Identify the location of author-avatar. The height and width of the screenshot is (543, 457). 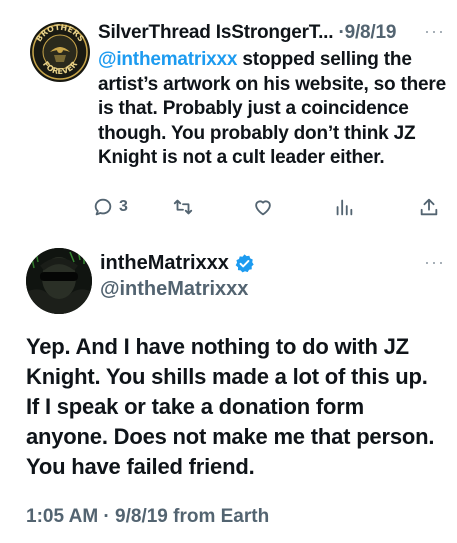
(59, 281).